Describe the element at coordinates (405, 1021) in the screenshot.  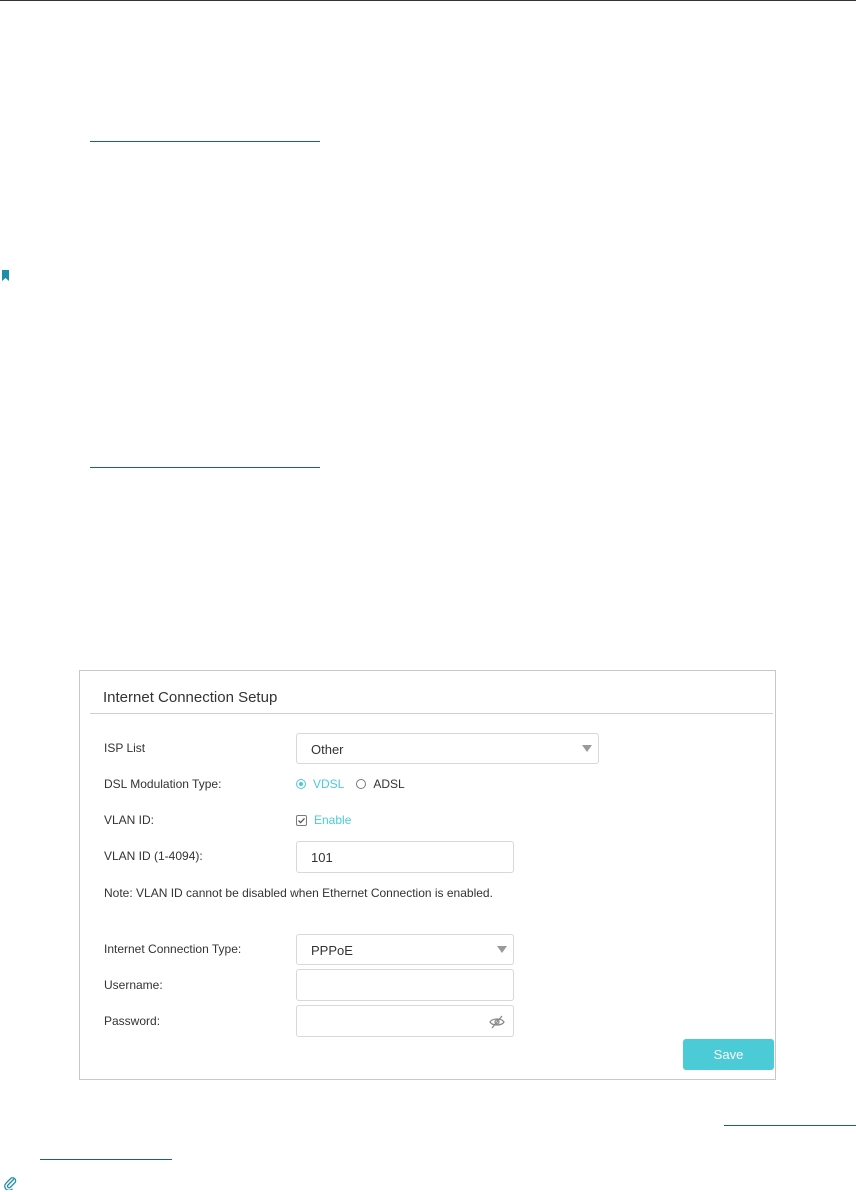
I see `password-input` at that location.